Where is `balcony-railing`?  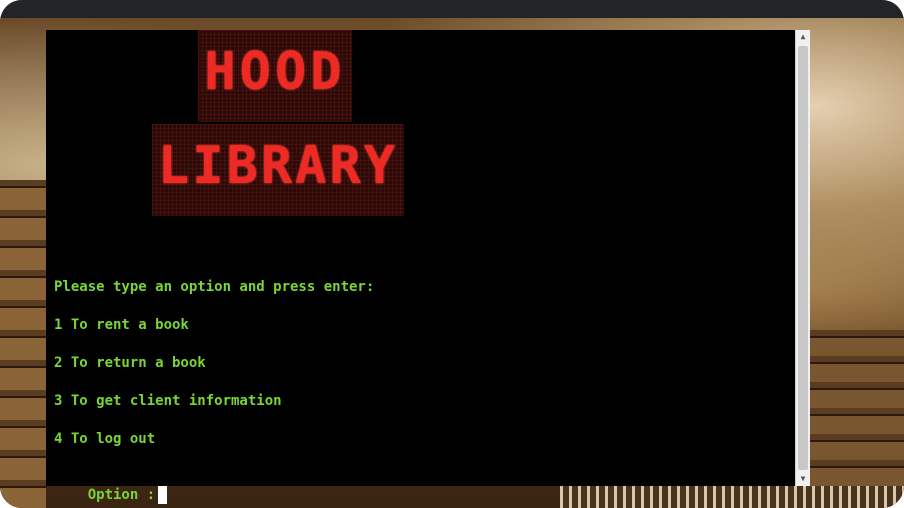 balcony-railing is located at coordinates (732, 497).